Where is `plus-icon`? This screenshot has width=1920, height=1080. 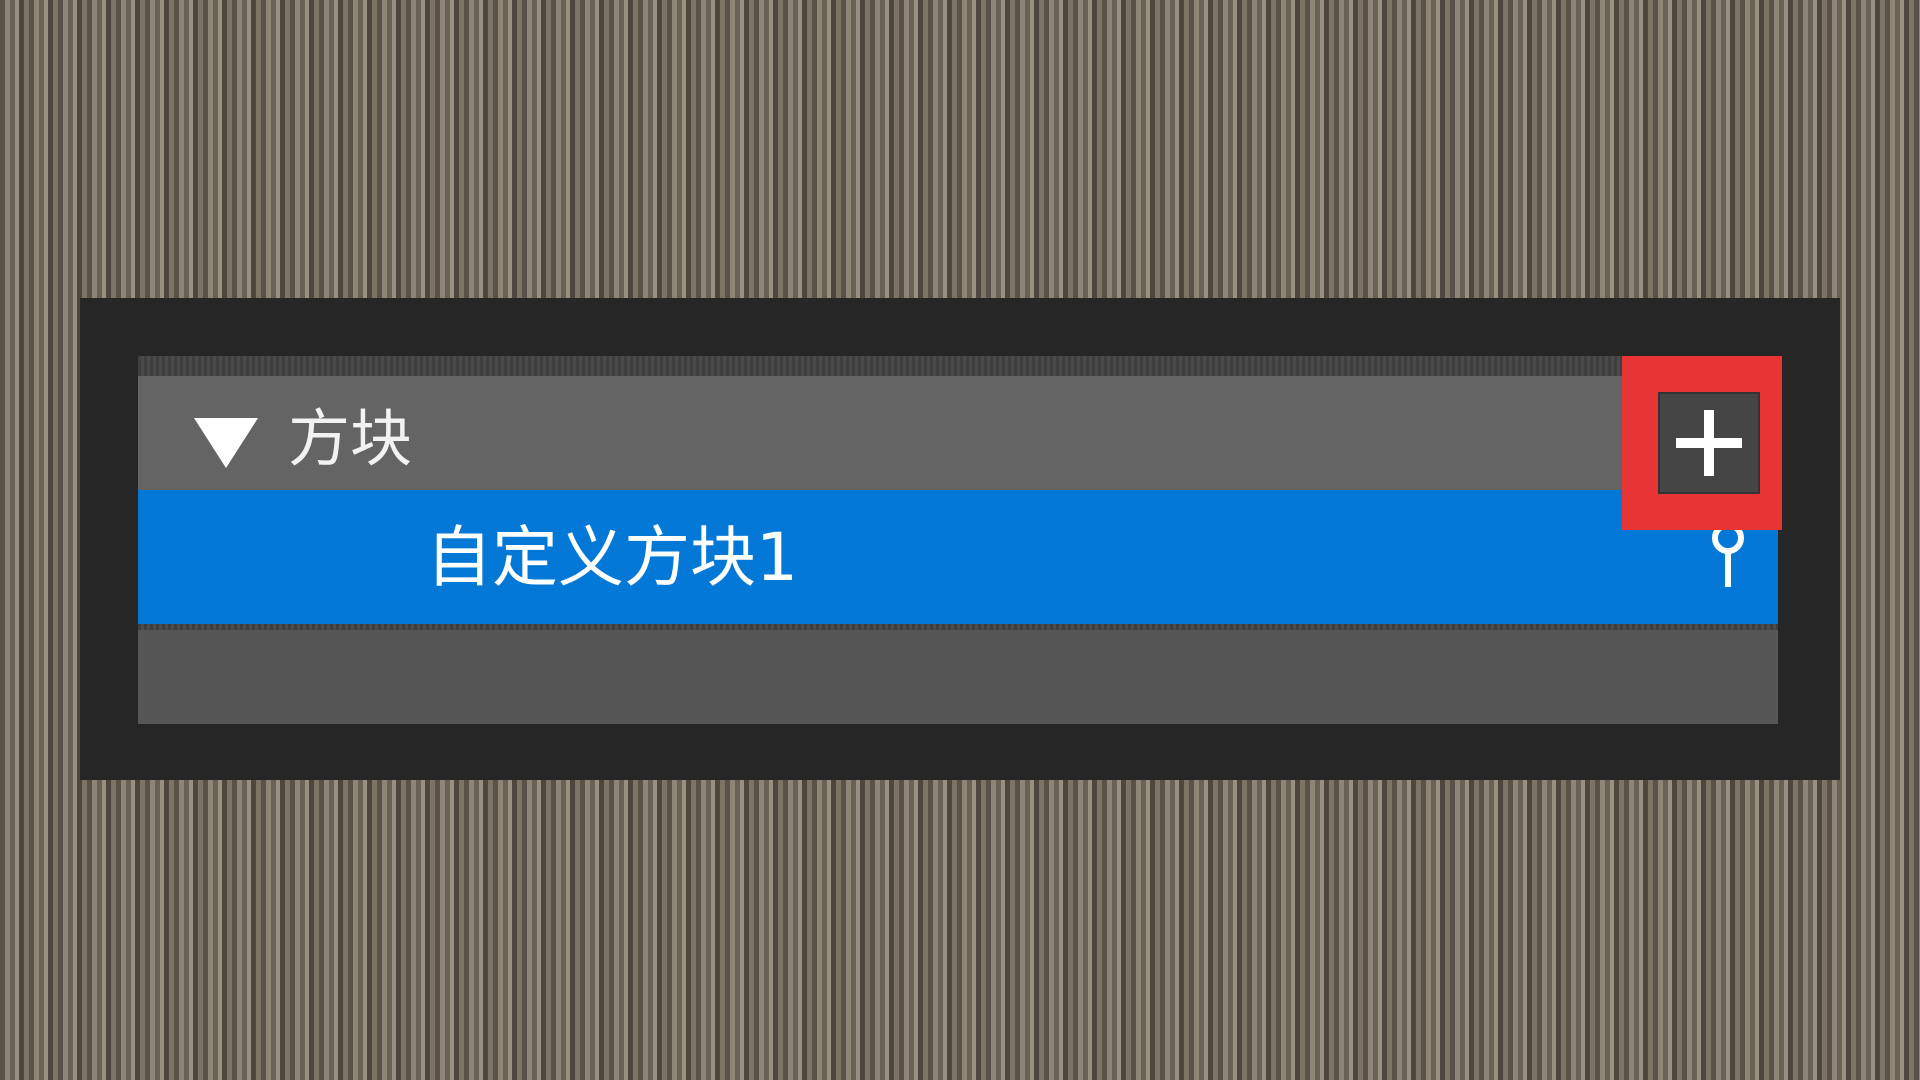 plus-icon is located at coordinates (1709, 443).